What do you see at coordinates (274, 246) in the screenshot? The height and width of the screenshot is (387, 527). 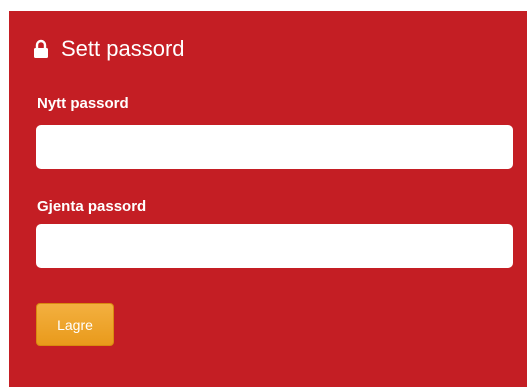 I see `repeat-password-field` at bounding box center [274, 246].